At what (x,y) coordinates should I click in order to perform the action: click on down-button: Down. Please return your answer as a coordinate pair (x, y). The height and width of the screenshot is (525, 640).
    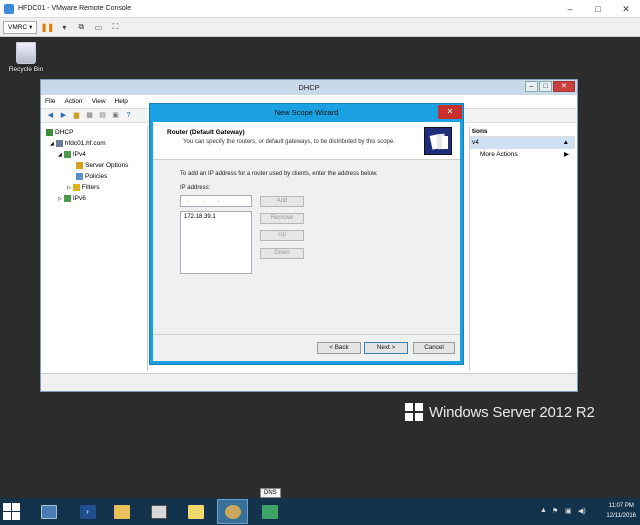
    Looking at the image, I should click on (282, 253).